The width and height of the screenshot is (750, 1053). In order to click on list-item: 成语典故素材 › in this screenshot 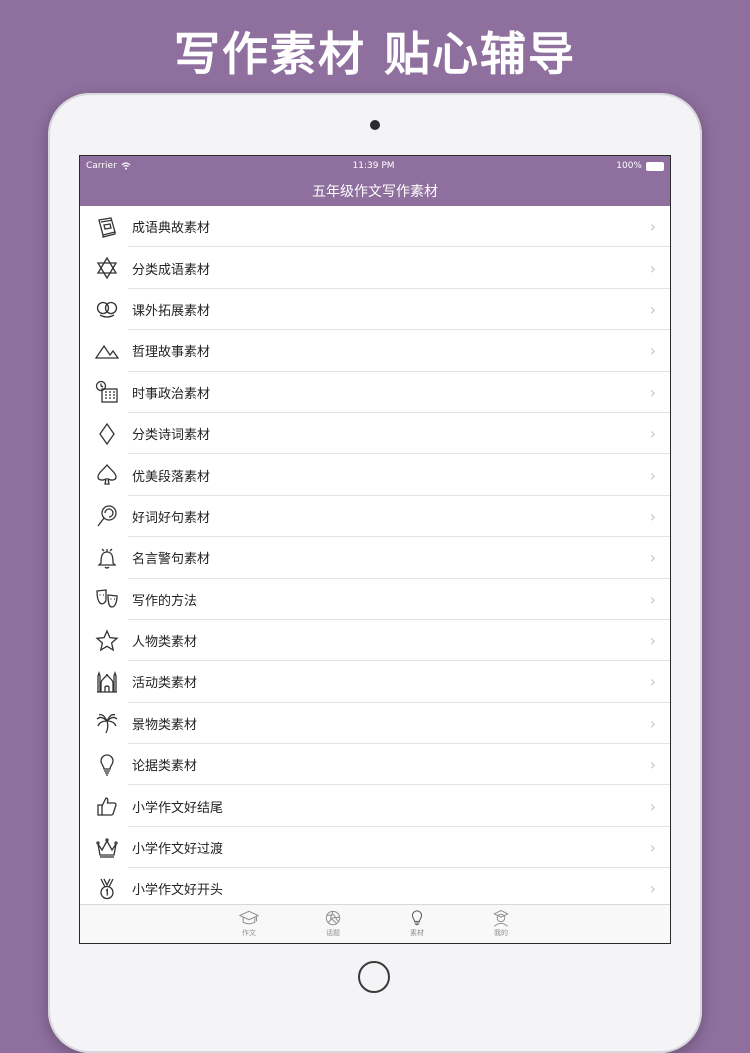, I will do `click(375, 227)`.